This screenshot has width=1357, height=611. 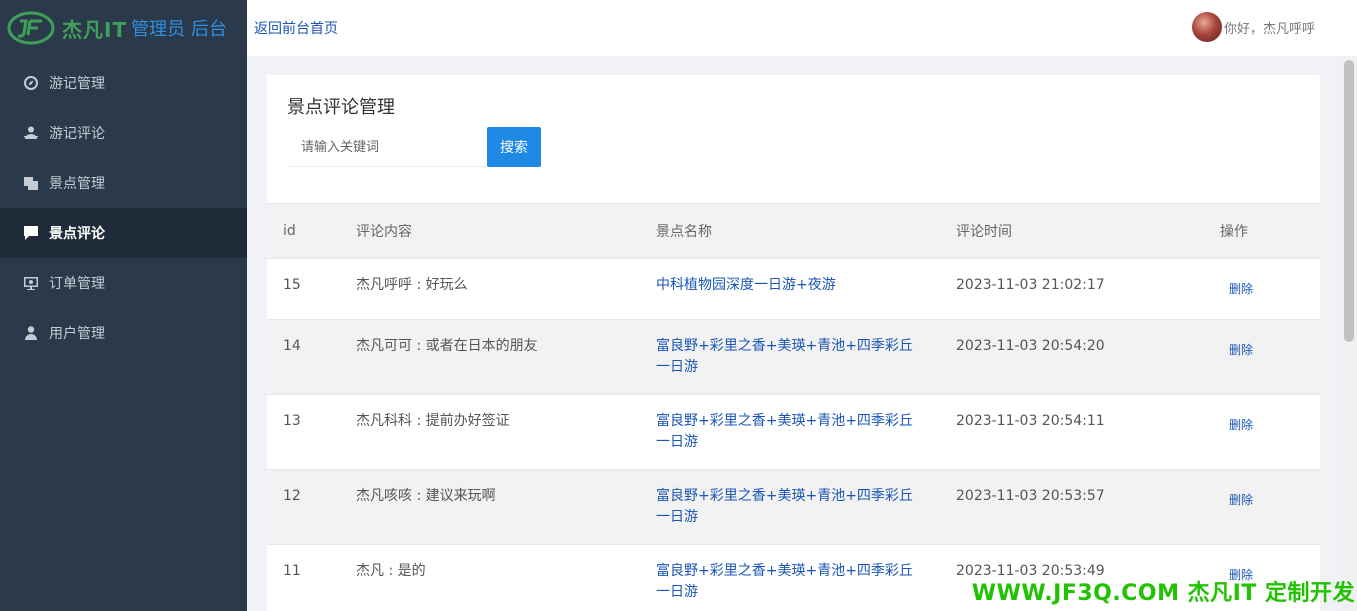 What do you see at coordinates (77, 334) in the screenshot?
I see `sidebar-item-label: 用户管理` at bounding box center [77, 334].